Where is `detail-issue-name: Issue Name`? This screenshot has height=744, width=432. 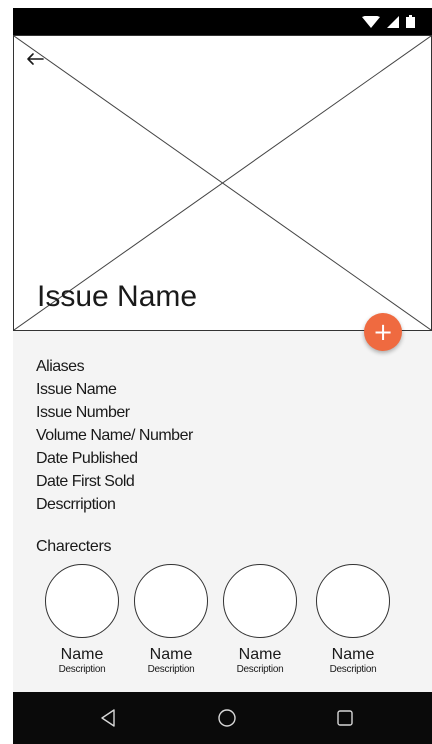 detail-issue-name: Issue Name is located at coordinates (76, 389).